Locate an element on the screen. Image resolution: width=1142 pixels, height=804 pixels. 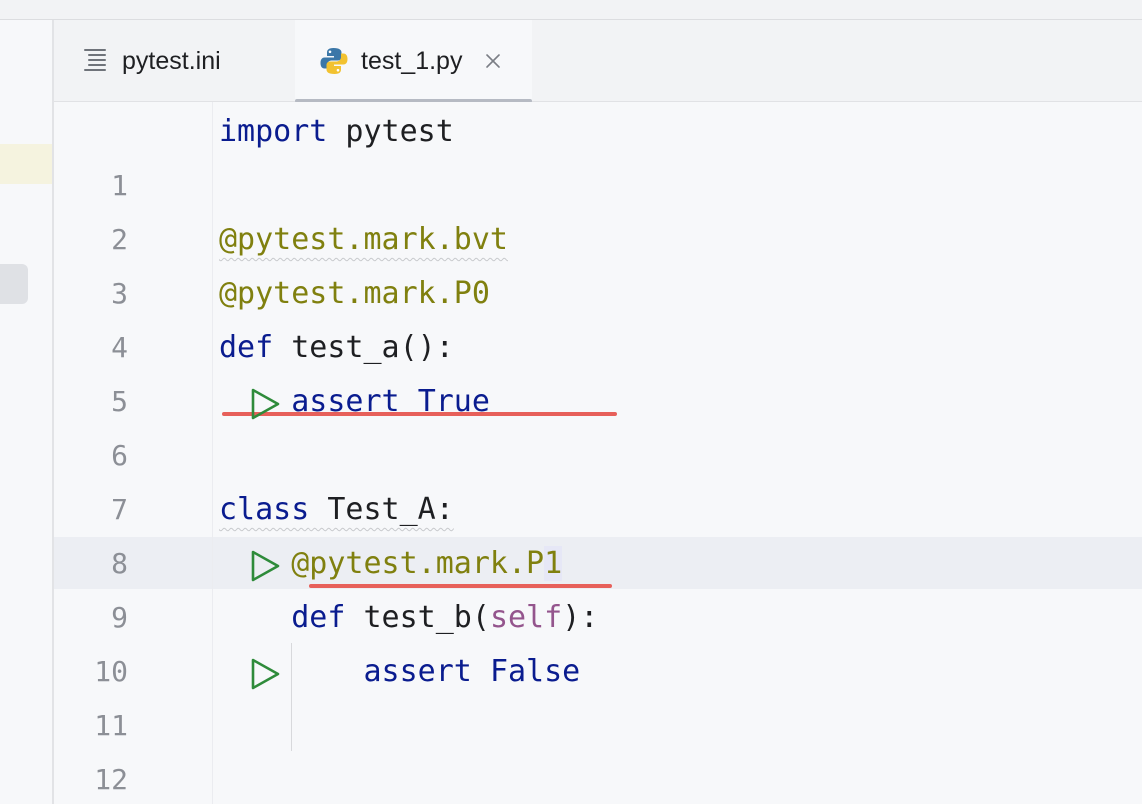
code-text: class Test_A: is located at coordinates (336, 510).